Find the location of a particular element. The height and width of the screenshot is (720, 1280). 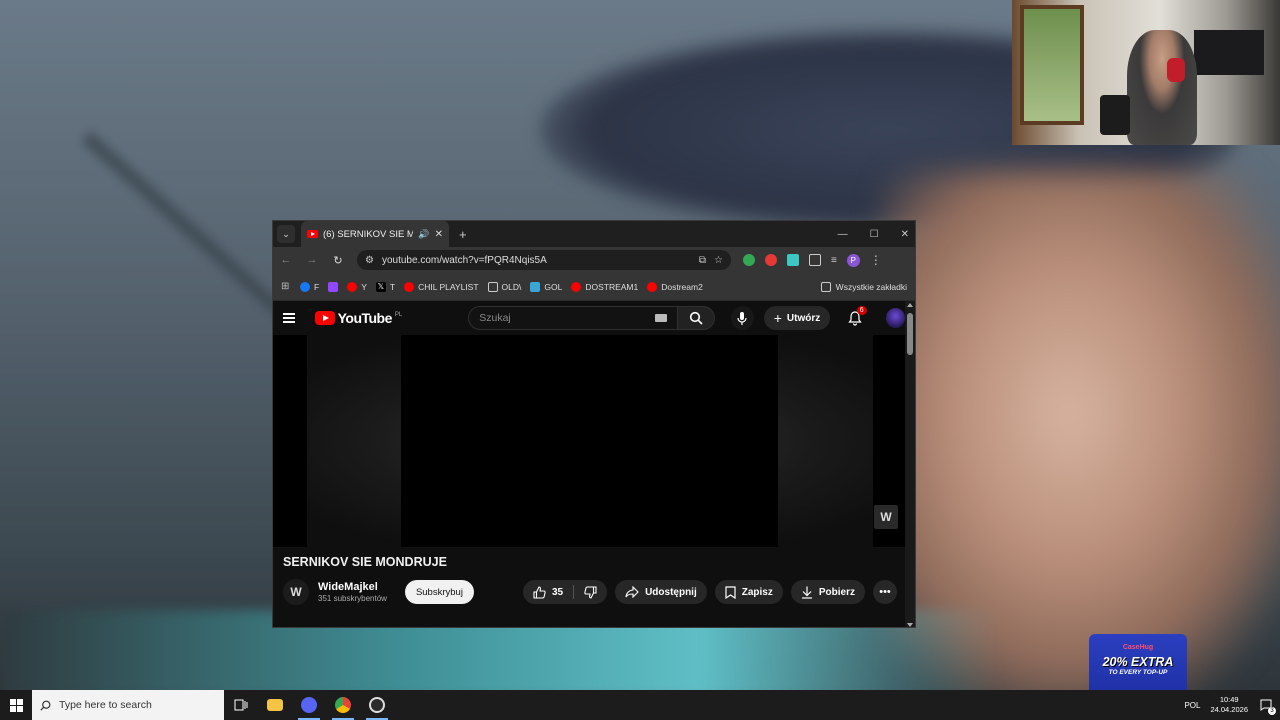

player-side-left is located at coordinates (290, 441).